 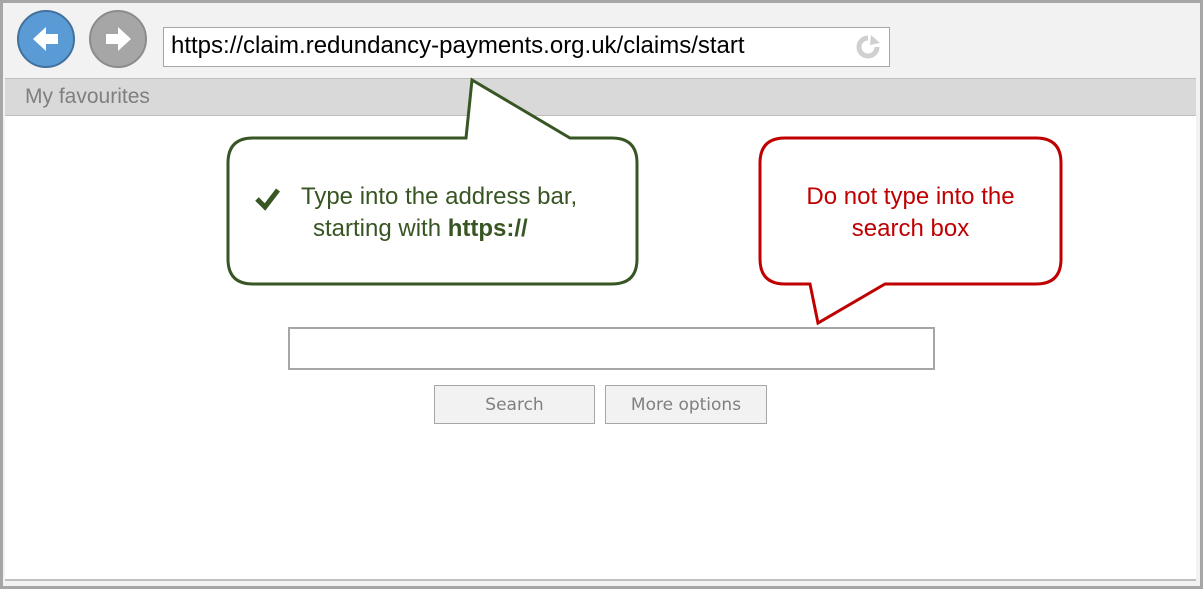 I want to click on more-options-button: More options, so click(x=686, y=404).